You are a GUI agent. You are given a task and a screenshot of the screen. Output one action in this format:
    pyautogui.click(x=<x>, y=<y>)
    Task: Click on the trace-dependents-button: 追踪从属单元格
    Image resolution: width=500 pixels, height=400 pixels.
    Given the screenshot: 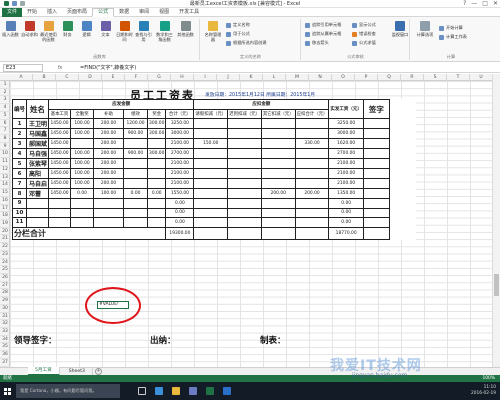 What is the action you would take?
    pyautogui.click(x=323, y=34)
    